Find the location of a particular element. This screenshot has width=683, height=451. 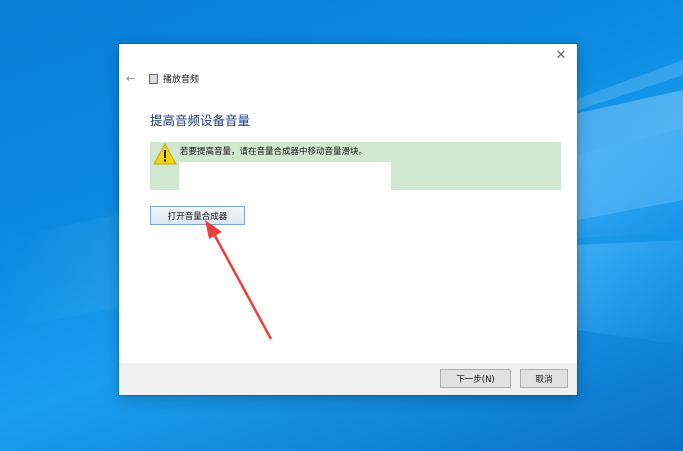

nav-header: 播放音频 is located at coordinates (174, 78).